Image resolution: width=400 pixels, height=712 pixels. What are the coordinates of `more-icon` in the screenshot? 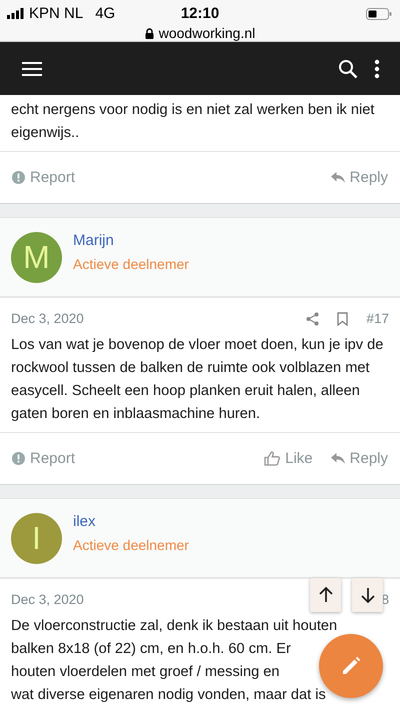 It's located at (377, 68).